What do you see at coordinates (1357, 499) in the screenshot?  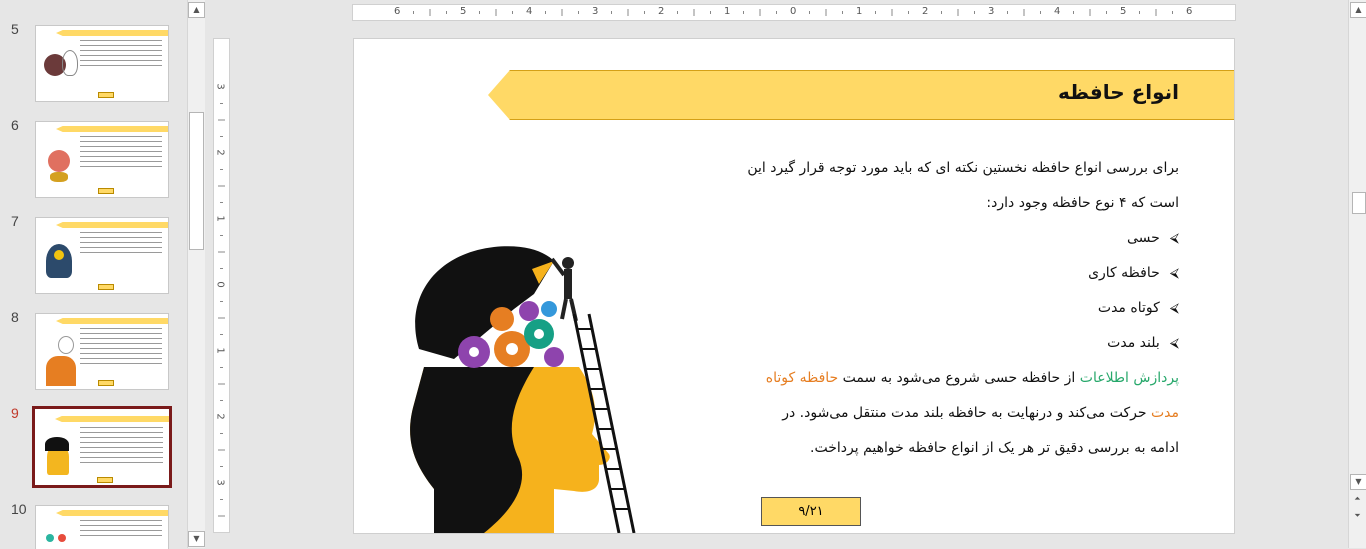 I see `previous-slide-icon: ⏶` at bounding box center [1357, 499].